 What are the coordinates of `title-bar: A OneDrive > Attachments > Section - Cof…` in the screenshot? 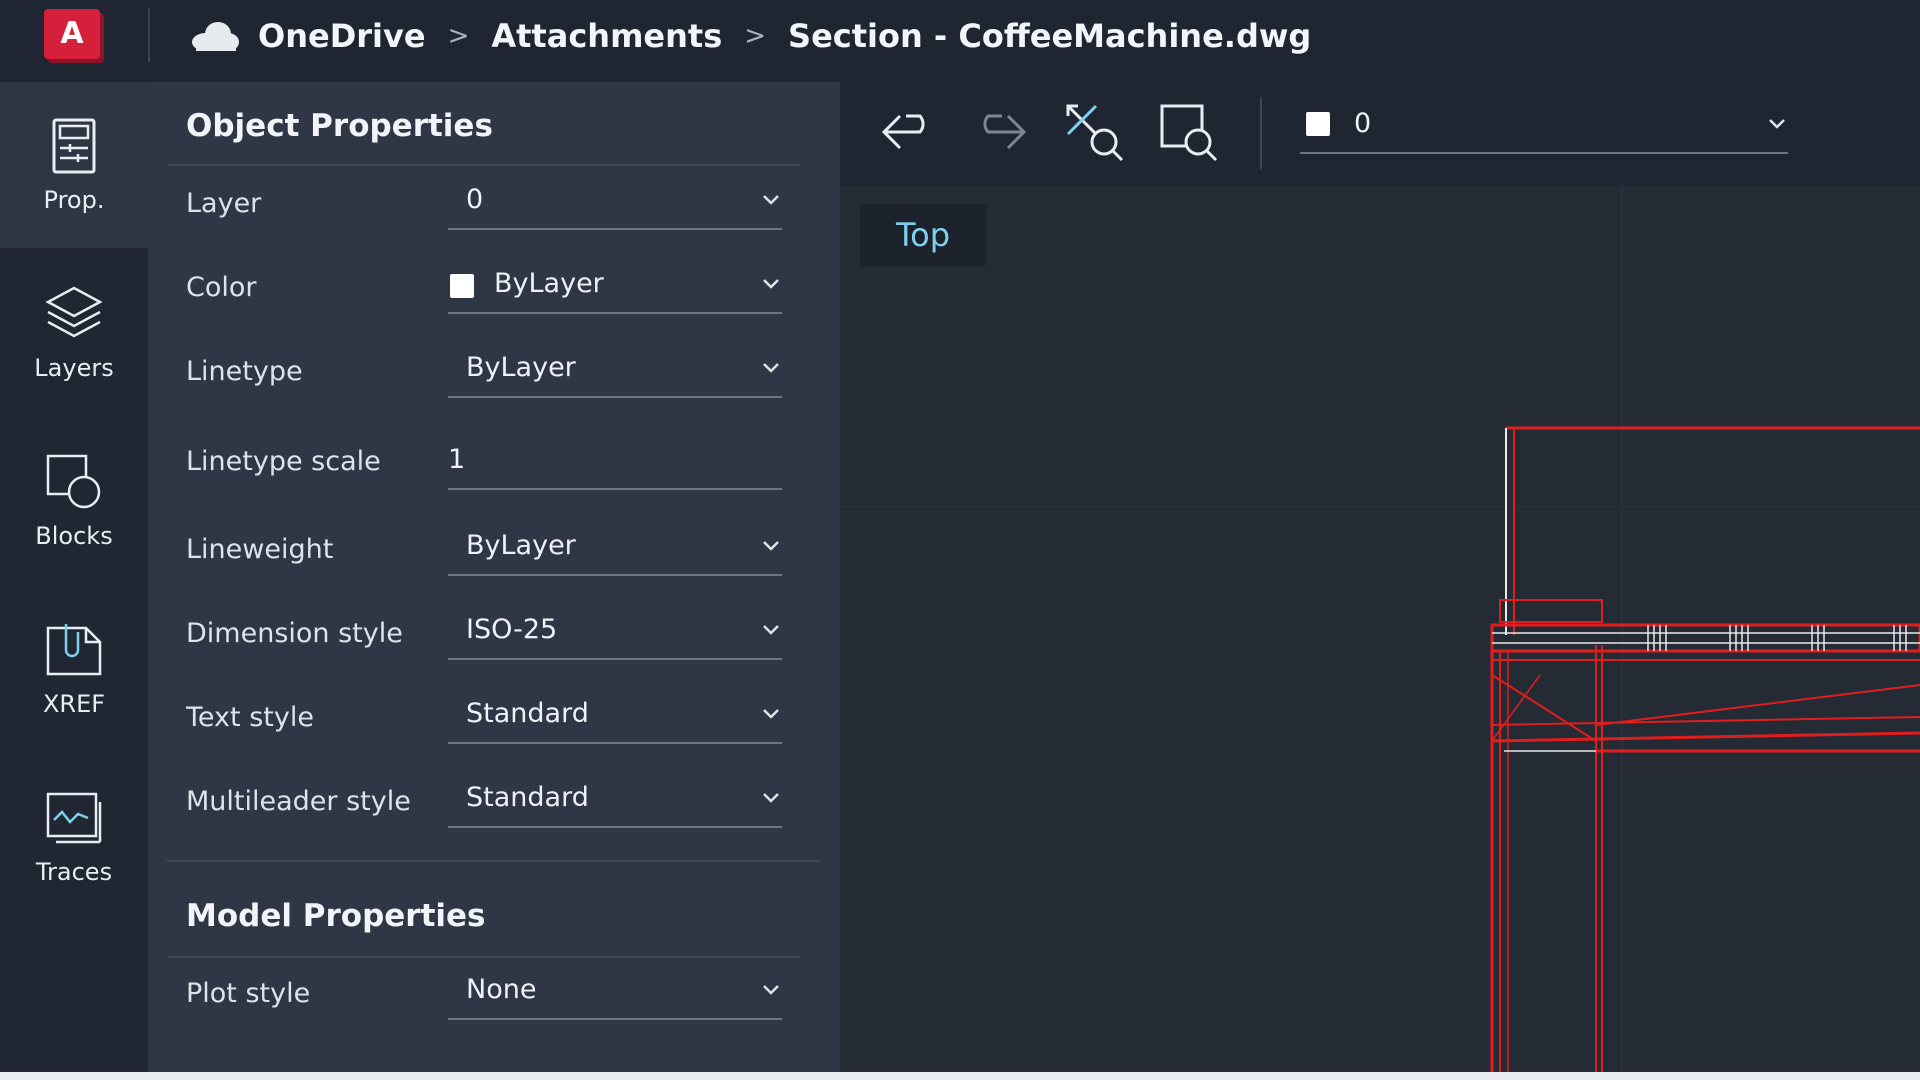 It's located at (960, 41).